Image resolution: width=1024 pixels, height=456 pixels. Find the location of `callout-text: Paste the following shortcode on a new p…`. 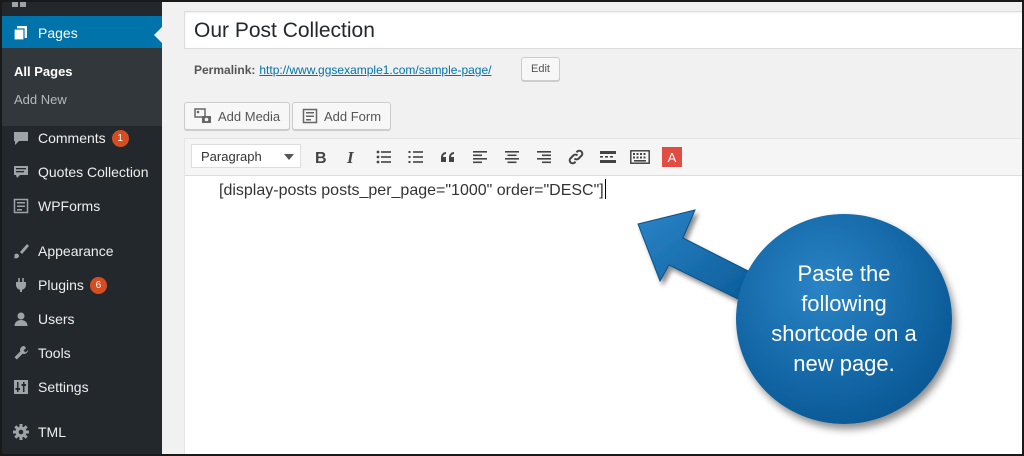

callout-text: Paste the following shortcode on a new p… is located at coordinates (844, 318).